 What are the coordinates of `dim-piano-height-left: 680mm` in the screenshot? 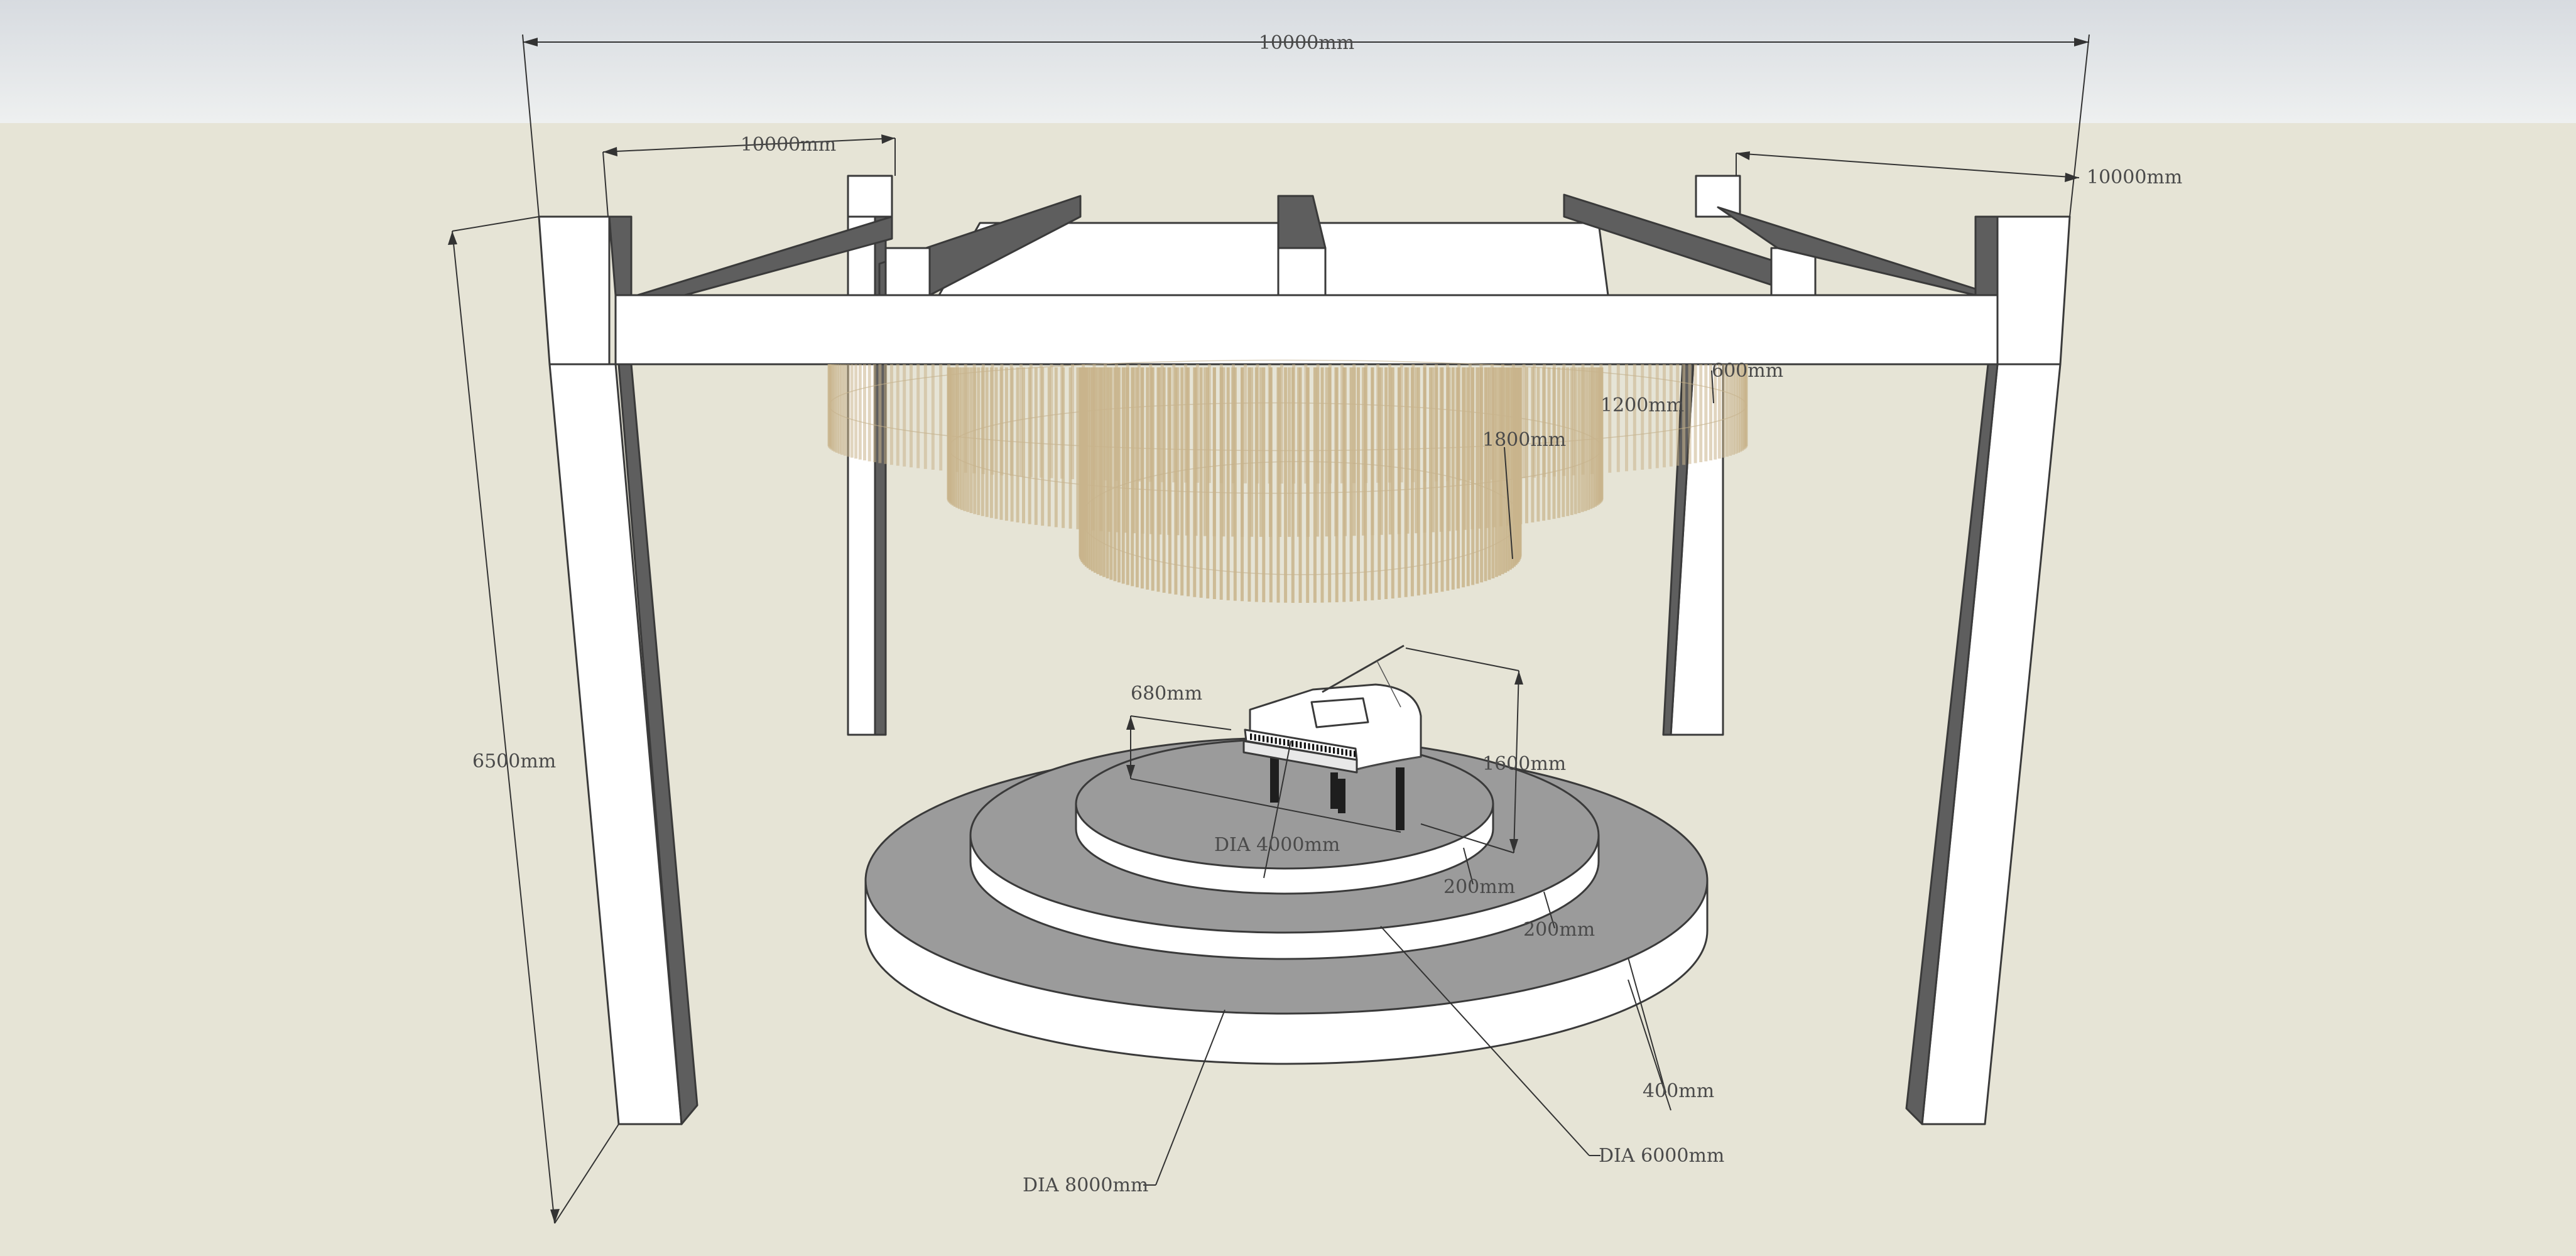 It's located at (1166, 694).